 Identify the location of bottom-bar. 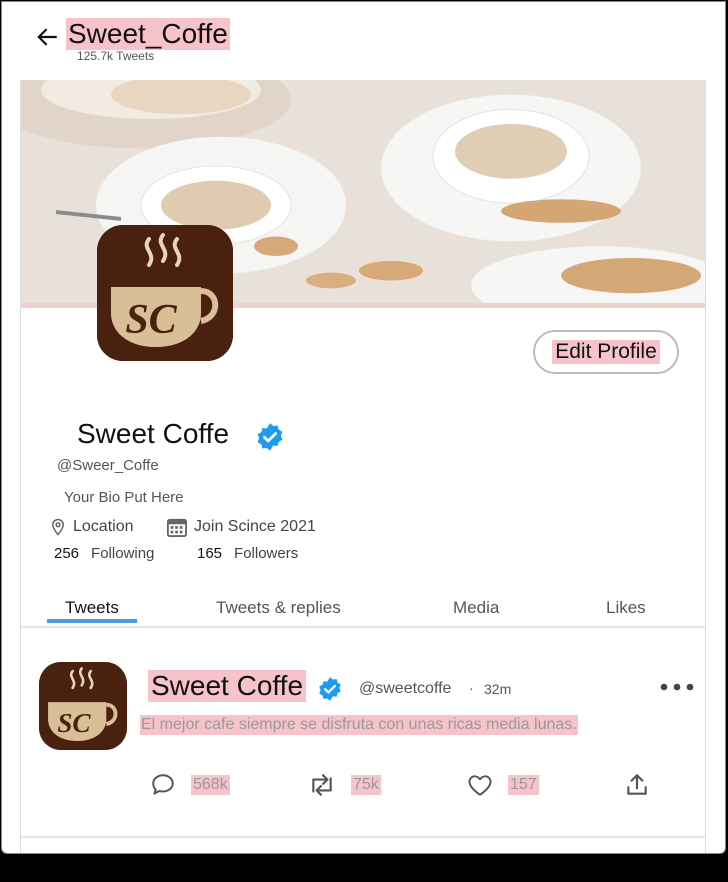
(364, 868).